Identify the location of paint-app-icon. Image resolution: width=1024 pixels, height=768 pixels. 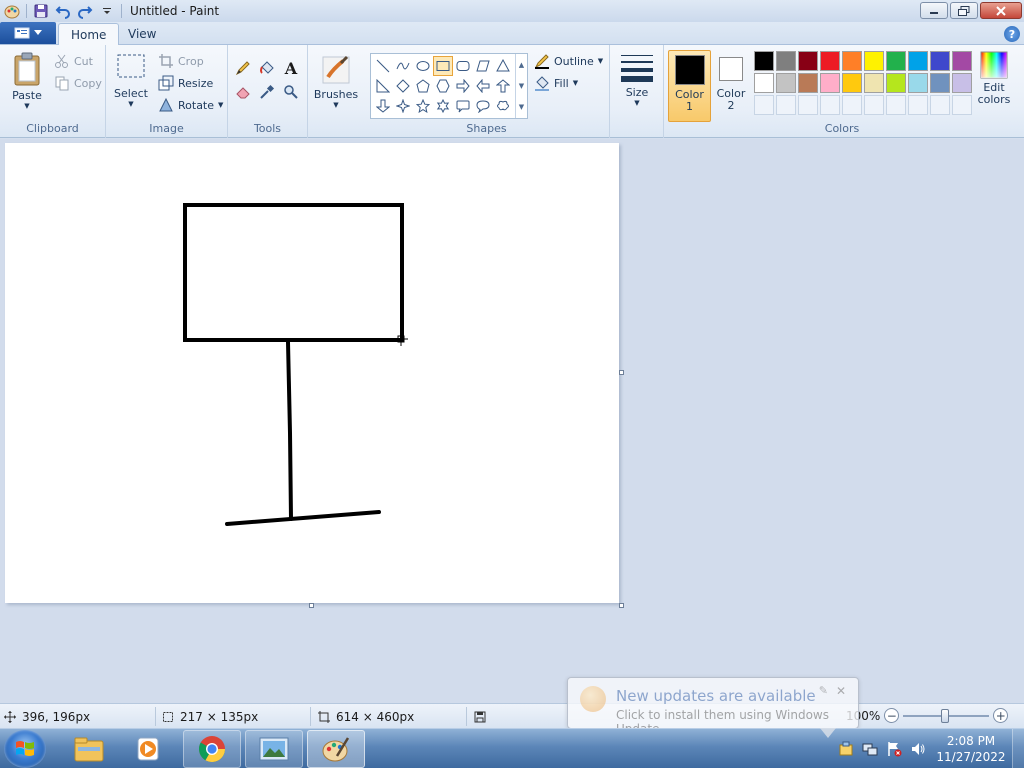
(12, 11).